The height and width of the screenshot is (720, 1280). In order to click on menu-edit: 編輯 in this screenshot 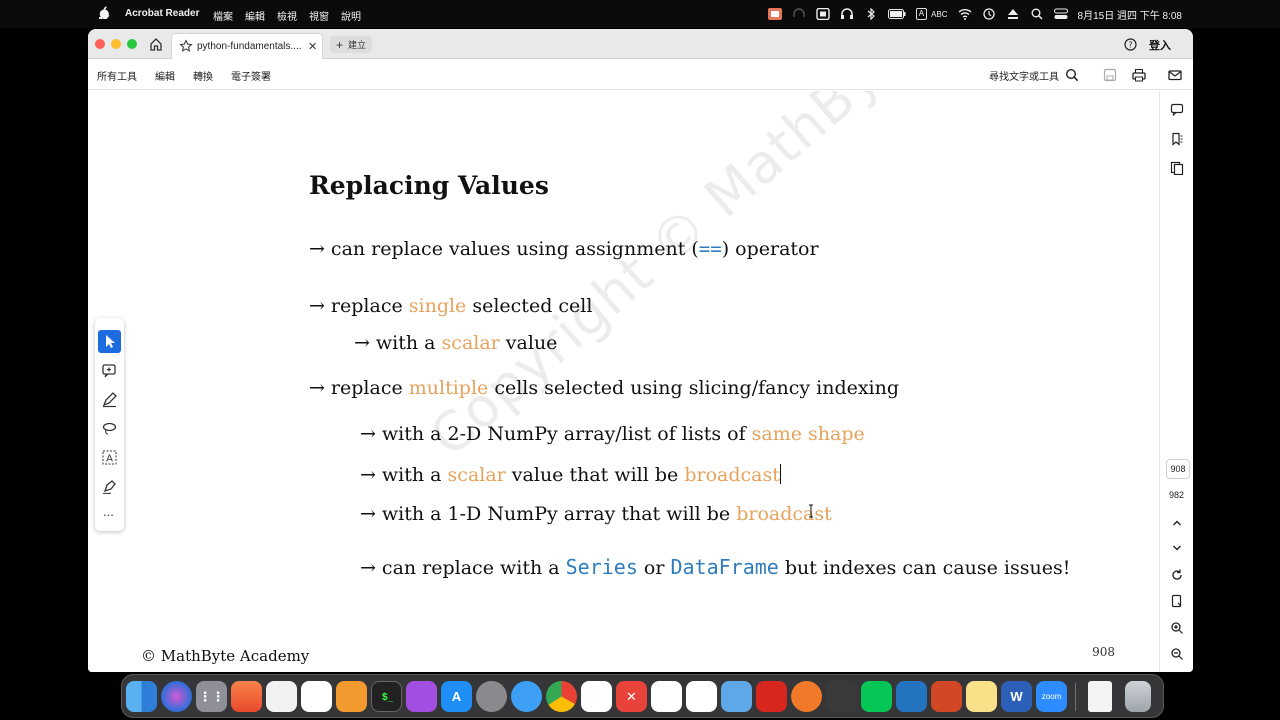, I will do `click(255, 15)`.